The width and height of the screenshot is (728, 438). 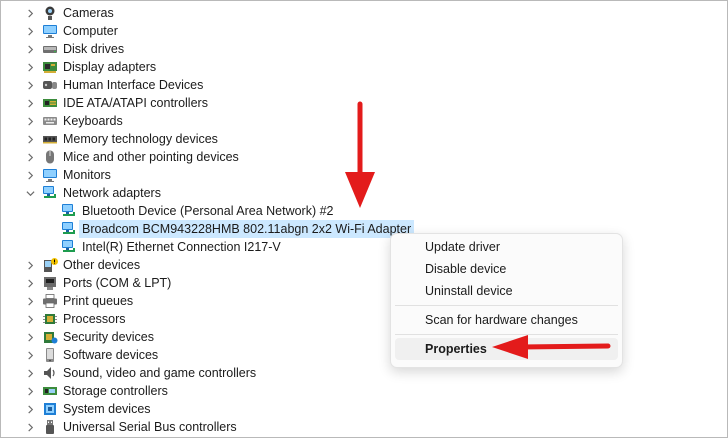 What do you see at coordinates (50, 283) in the screenshot?
I see `port-icon` at bounding box center [50, 283].